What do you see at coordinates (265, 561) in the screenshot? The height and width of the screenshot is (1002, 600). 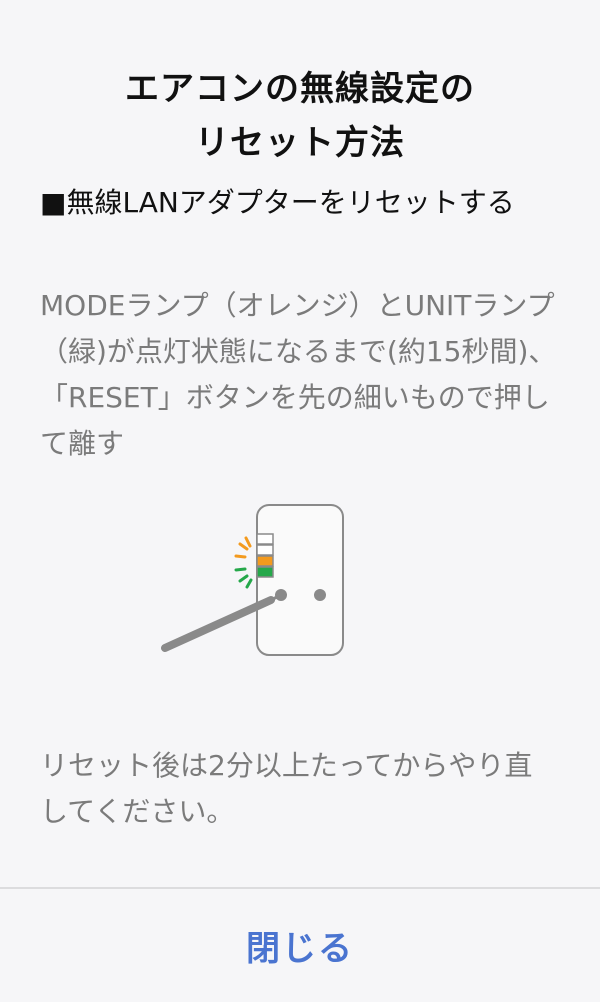 I see `mode-lamp-orange` at bounding box center [265, 561].